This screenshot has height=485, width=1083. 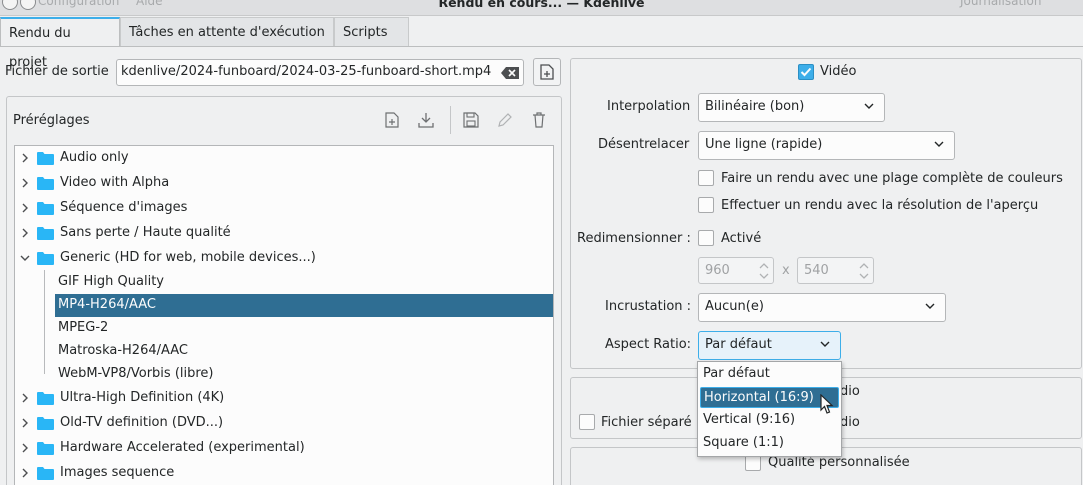 What do you see at coordinates (284, 183) in the screenshot?
I see `tree-item-video-alpha: Video with Alpha` at bounding box center [284, 183].